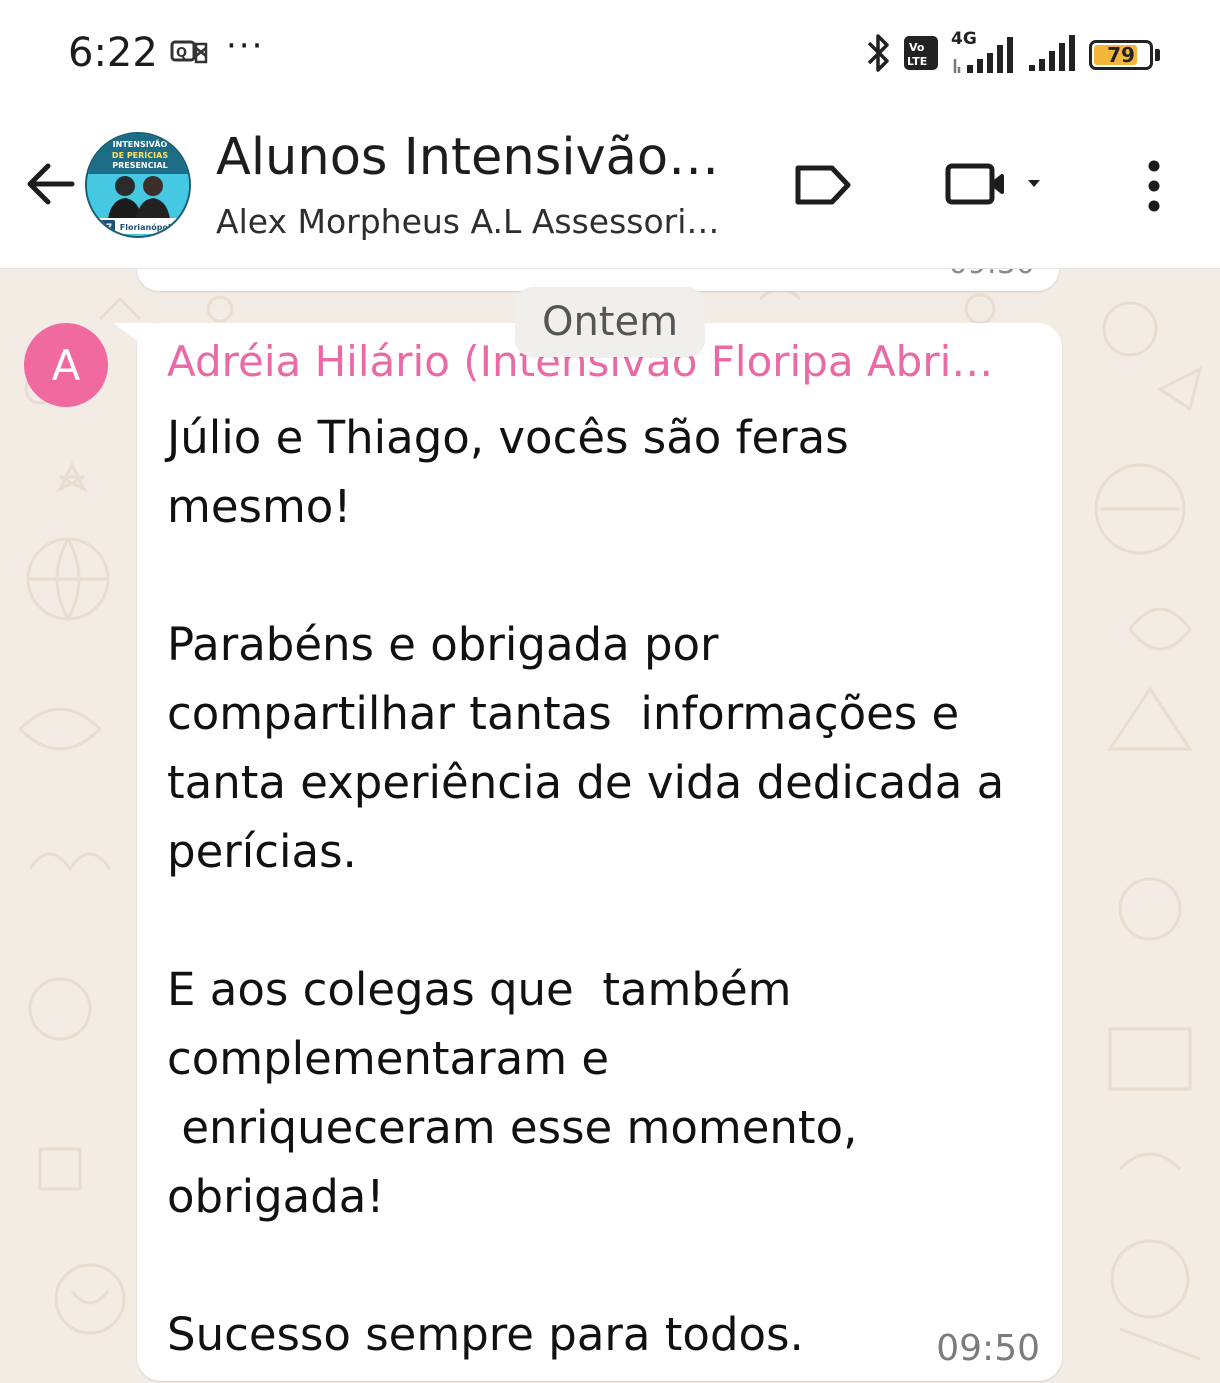 The image size is (1220, 1383). What do you see at coordinates (1157, 55) in the screenshot?
I see `battery-tip` at bounding box center [1157, 55].